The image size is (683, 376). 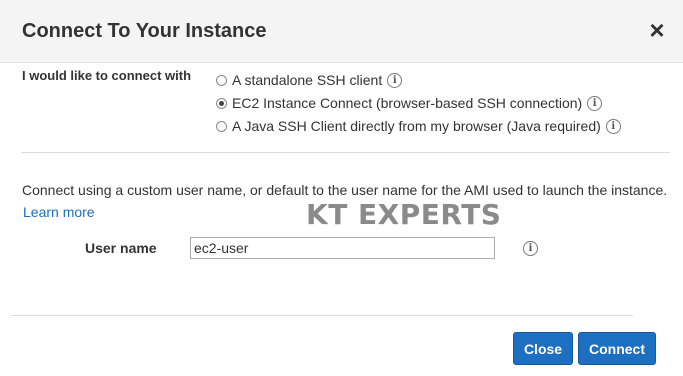 What do you see at coordinates (657, 30) in the screenshot?
I see `close-icon: ×` at bounding box center [657, 30].